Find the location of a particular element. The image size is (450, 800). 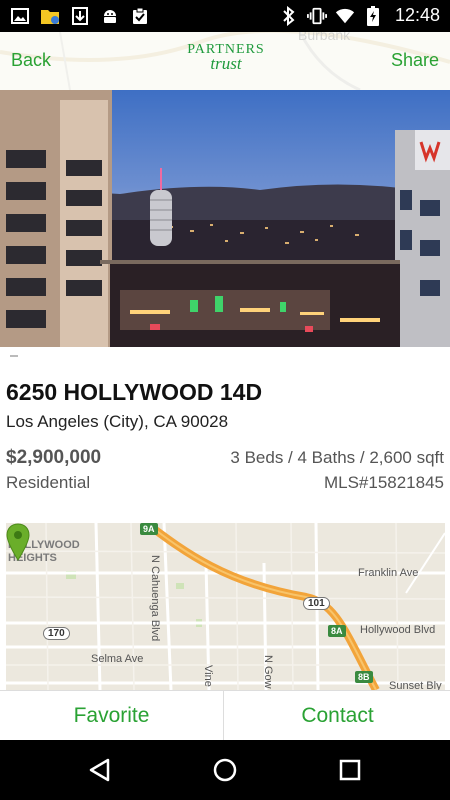

map-street-vine: Vine is located at coordinates (208, 676).